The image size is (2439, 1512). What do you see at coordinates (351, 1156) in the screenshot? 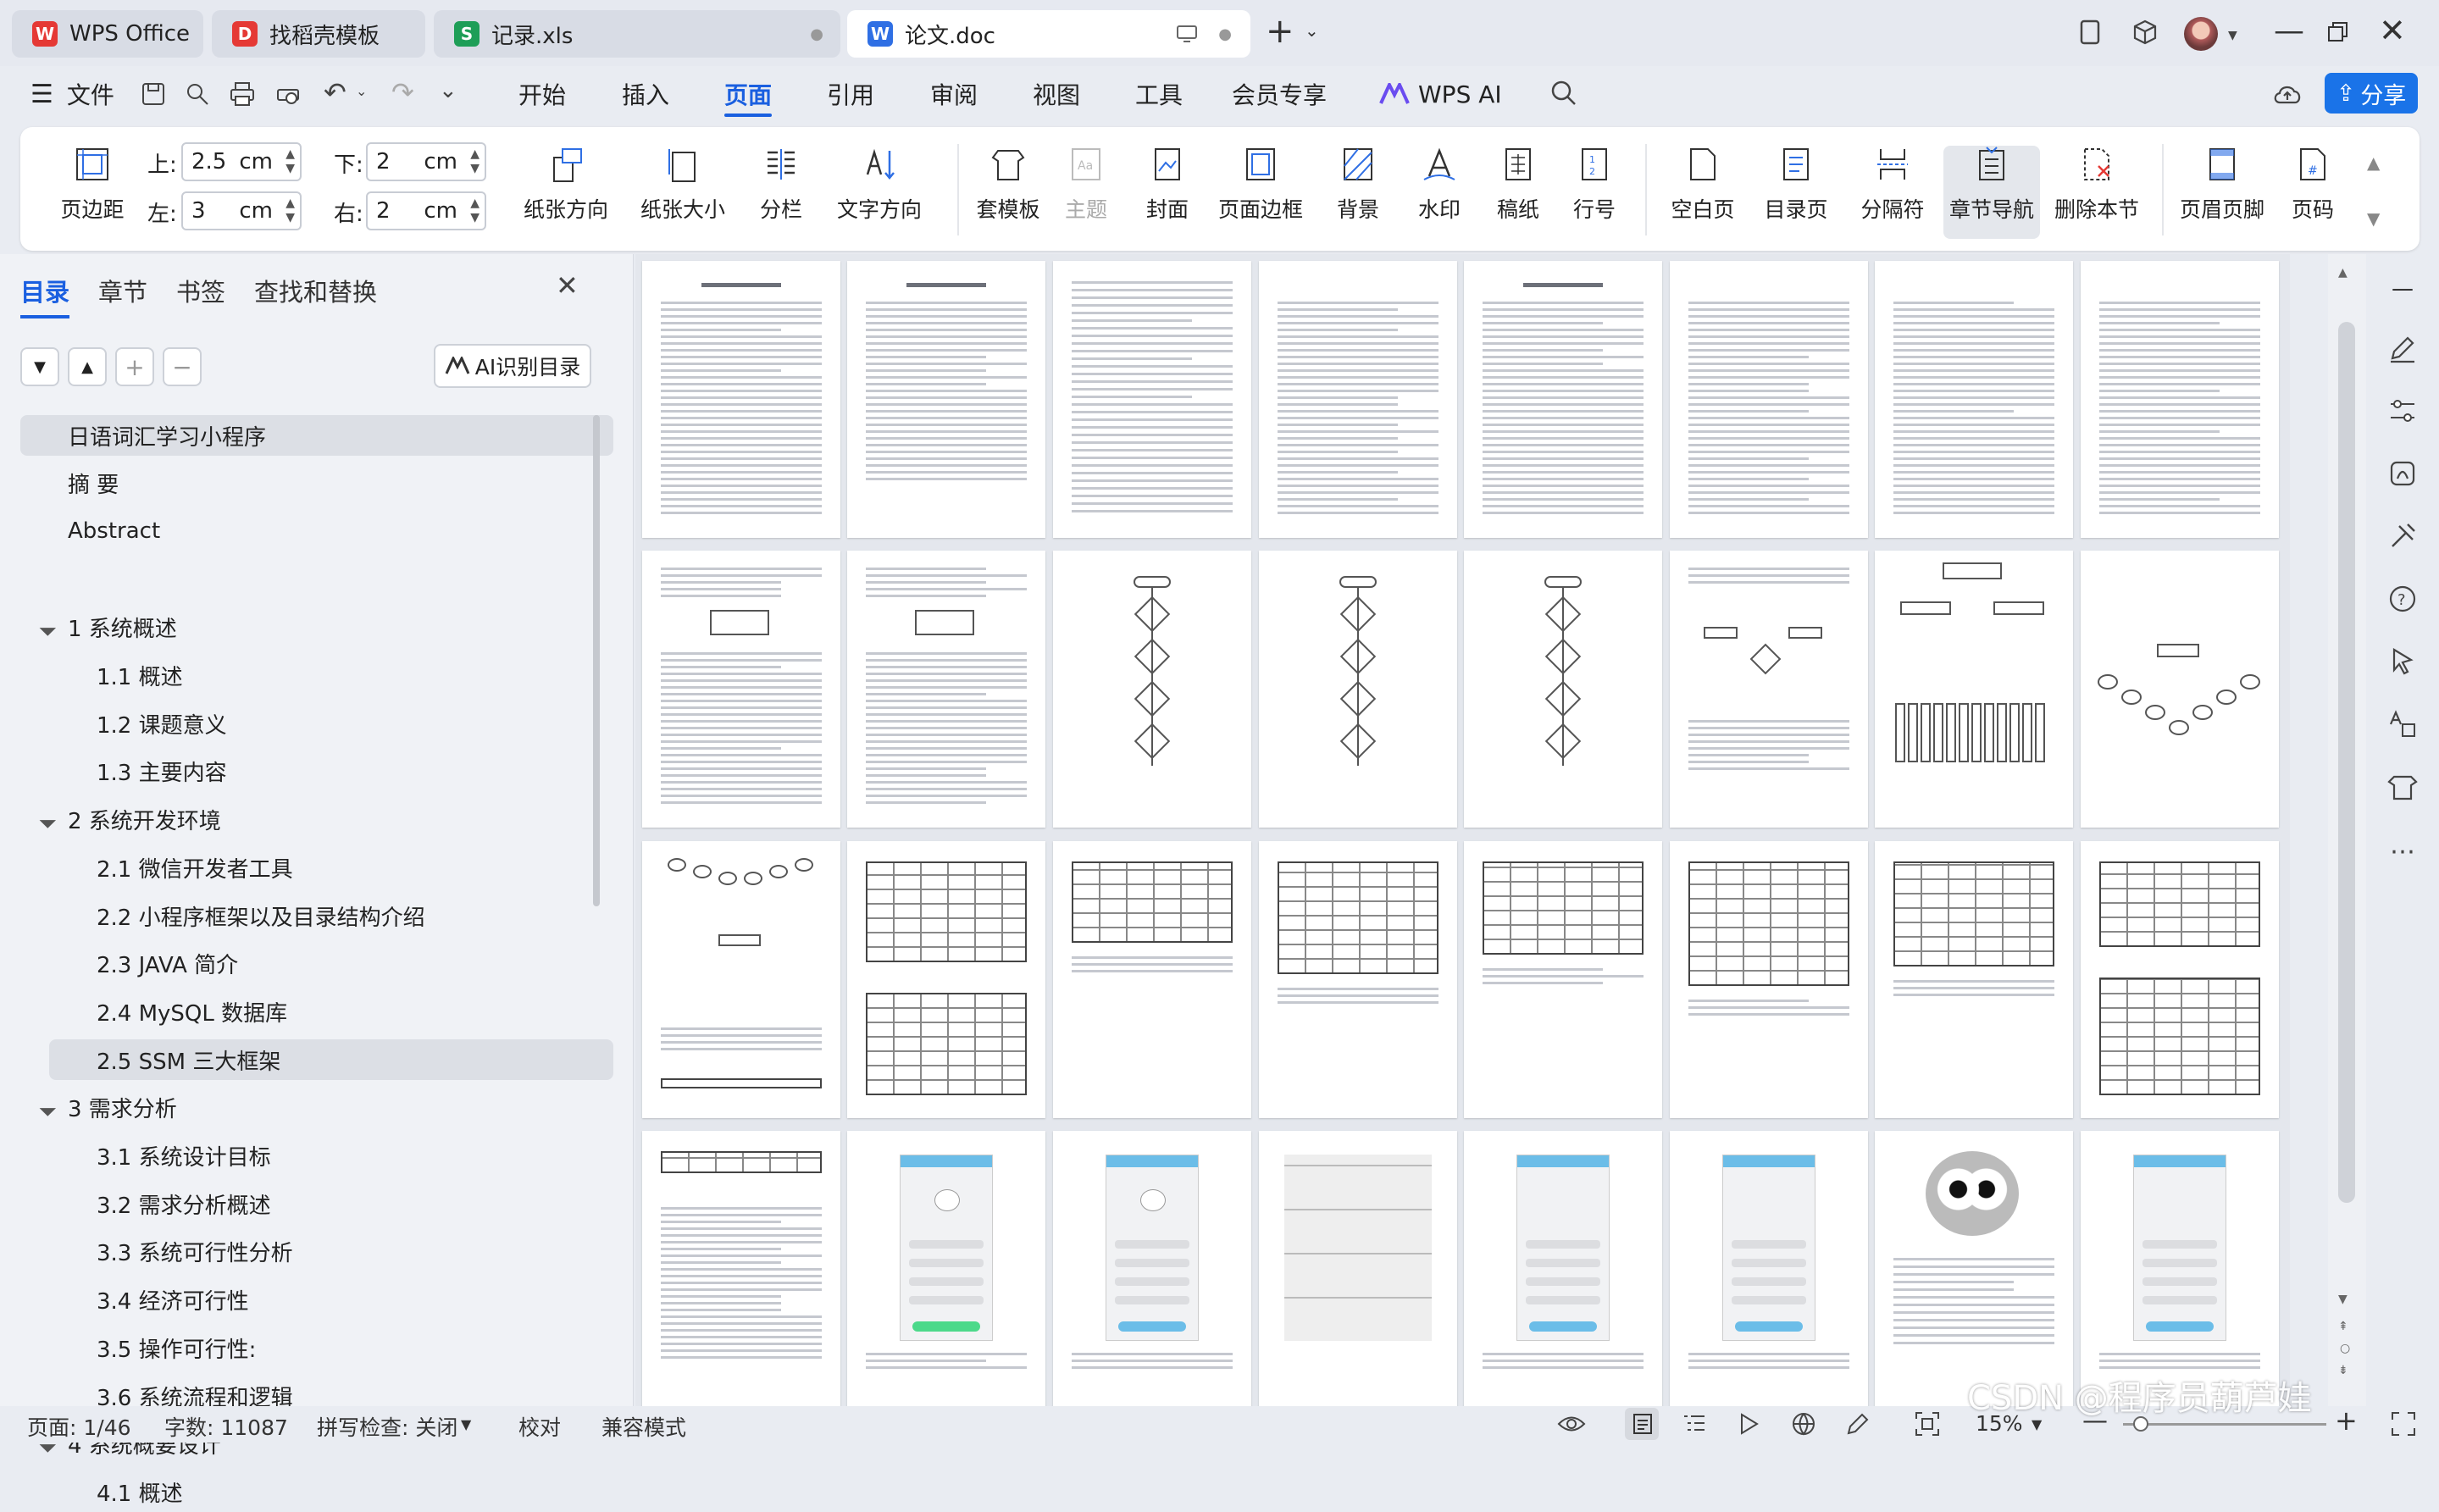
I see `toc-item: 3.1 系统设计目标` at bounding box center [351, 1156].